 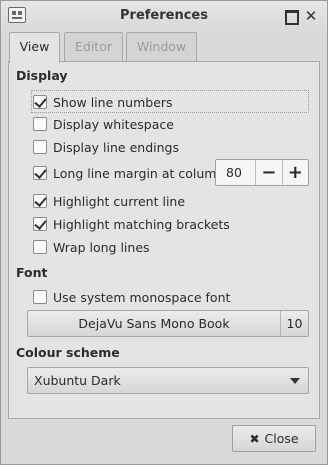 What do you see at coordinates (268, 172) in the screenshot?
I see `decrement-button: −` at bounding box center [268, 172].